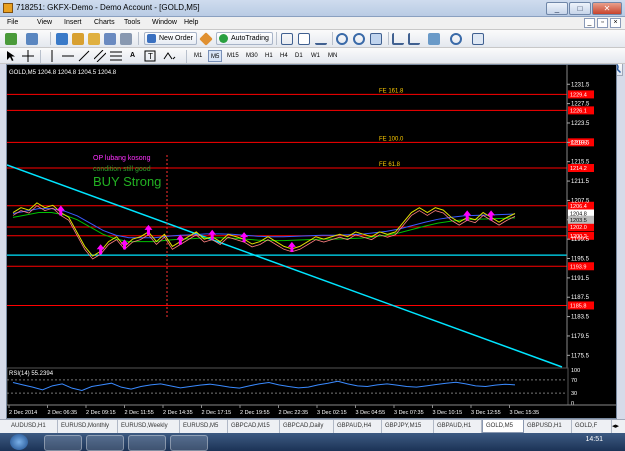 Image resolution: width=625 pixels, height=451 pixels. Describe the element at coordinates (478, 39) in the screenshot. I see `templates-icon` at that location.